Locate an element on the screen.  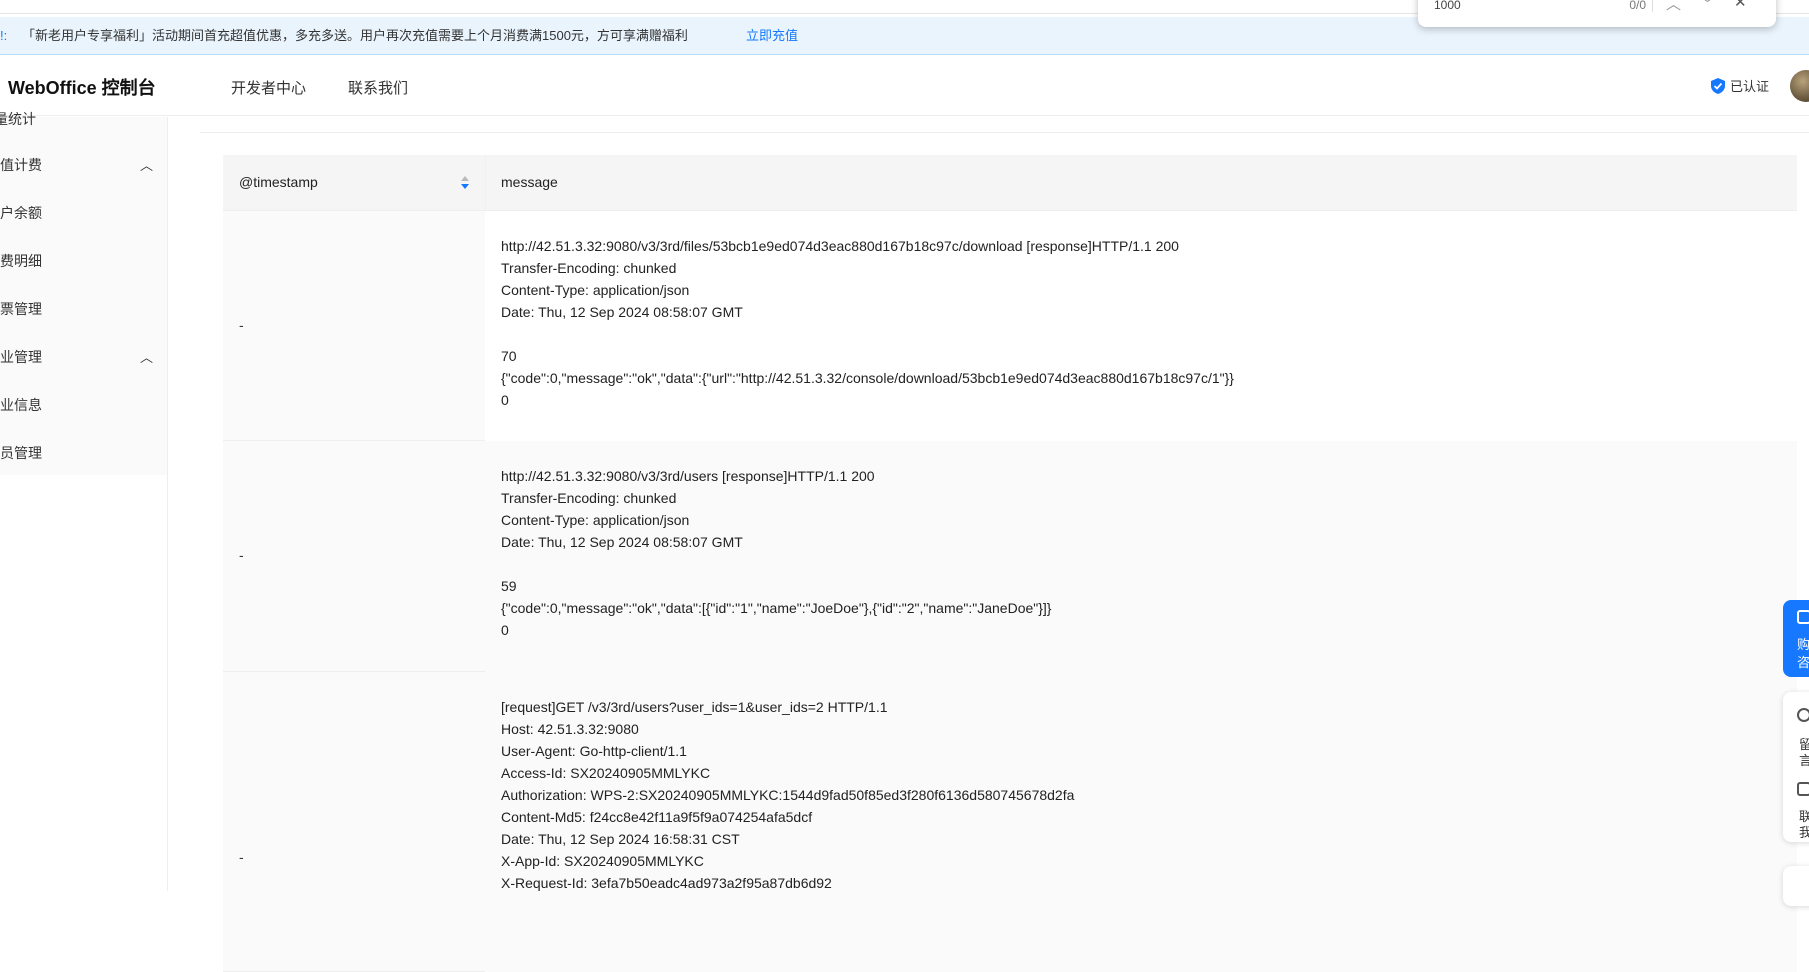
sidebar-item-usage: 量统计 is located at coordinates (18, 119).